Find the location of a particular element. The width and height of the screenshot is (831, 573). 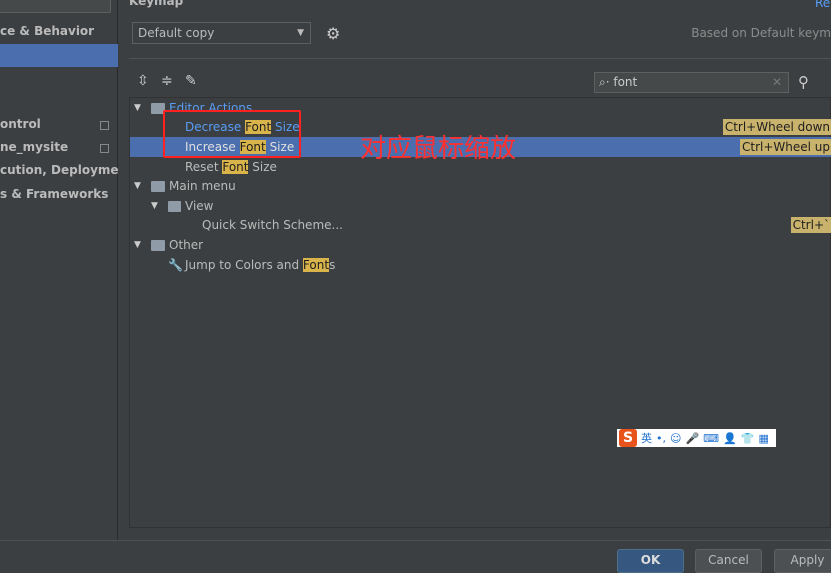

shortcut-badge: Ctrl+Wheel down is located at coordinates (776, 127).